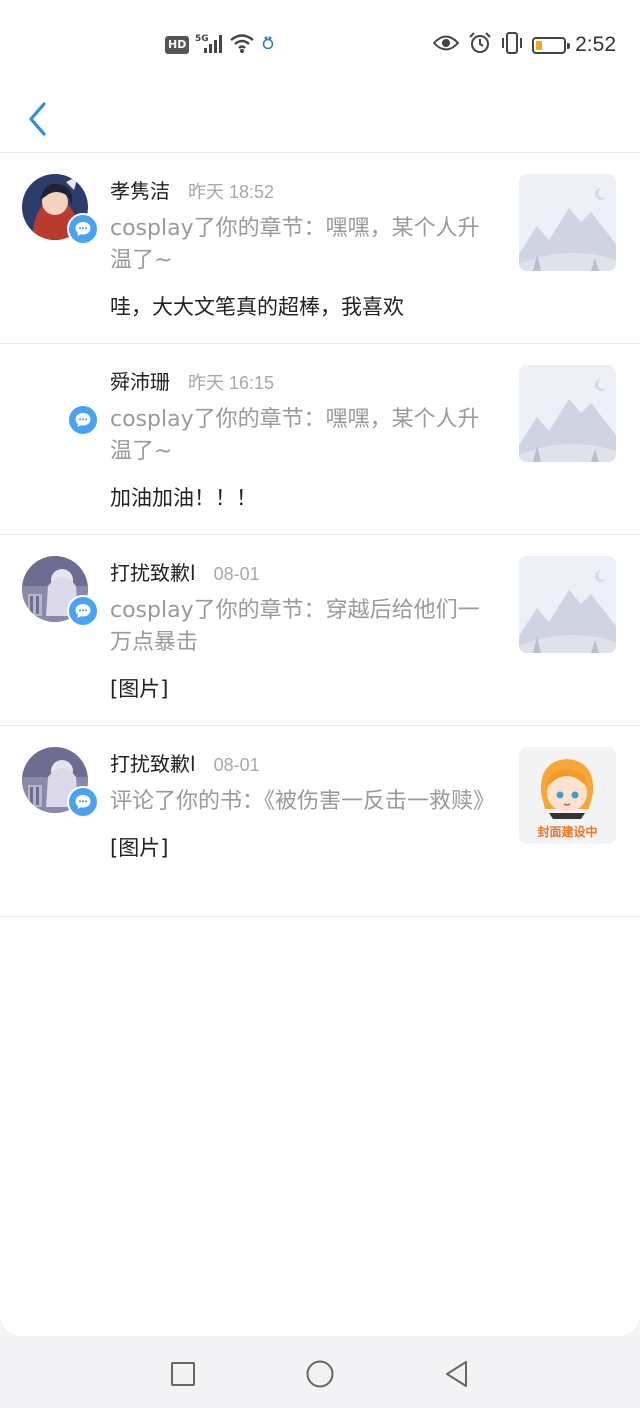  What do you see at coordinates (551, 45) in the screenshot?
I see `battery-icon` at bounding box center [551, 45].